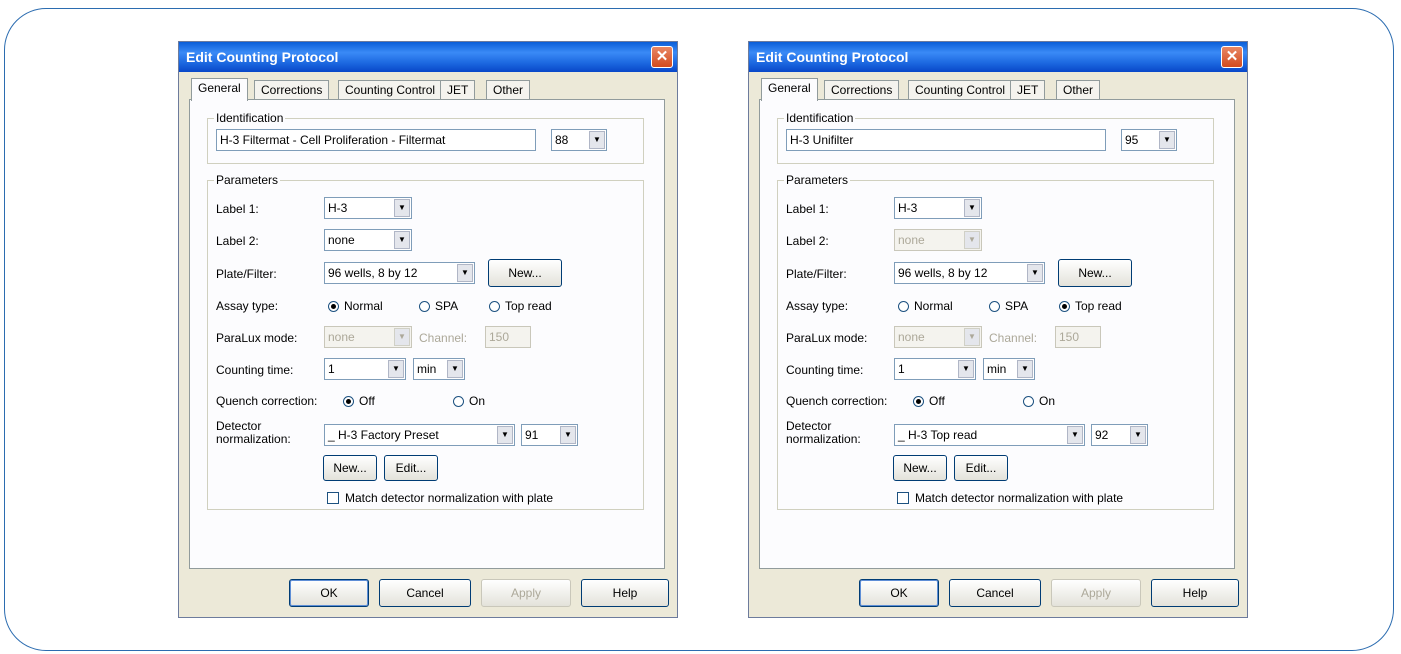 The image size is (1401, 654). Describe the element at coordinates (837, 401) in the screenshot. I see `quench-correction-label: Quench correction:` at that location.